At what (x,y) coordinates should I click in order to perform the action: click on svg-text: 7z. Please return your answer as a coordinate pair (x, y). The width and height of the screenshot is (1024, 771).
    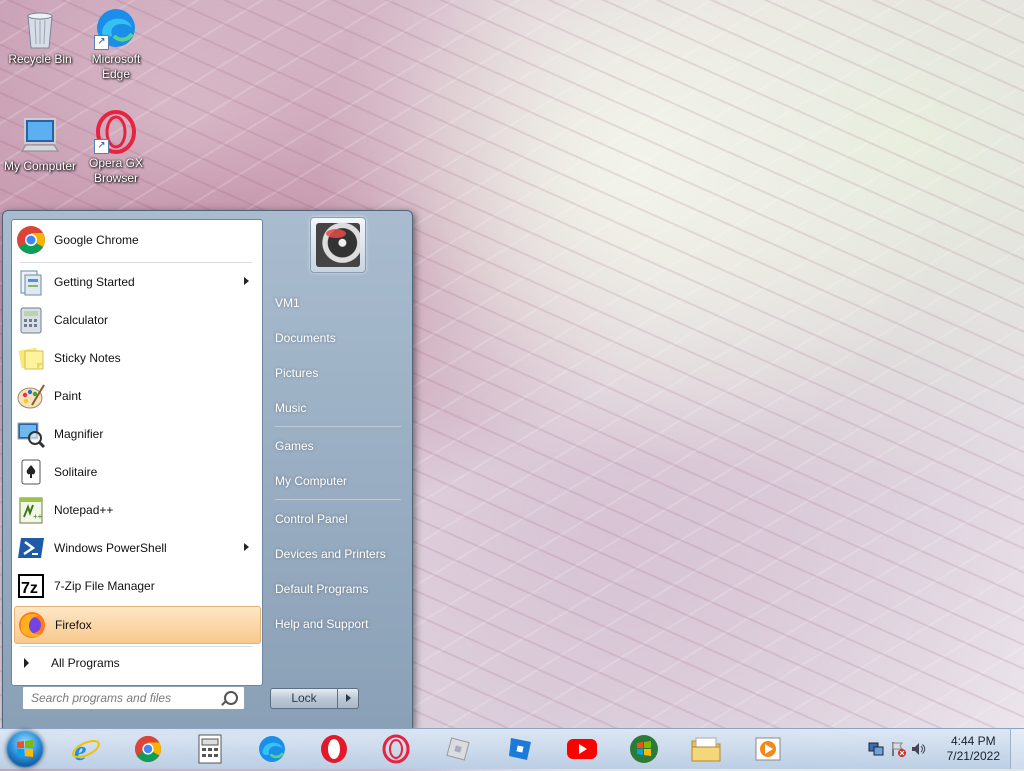
    Looking at the image, I should click on (29, 588).